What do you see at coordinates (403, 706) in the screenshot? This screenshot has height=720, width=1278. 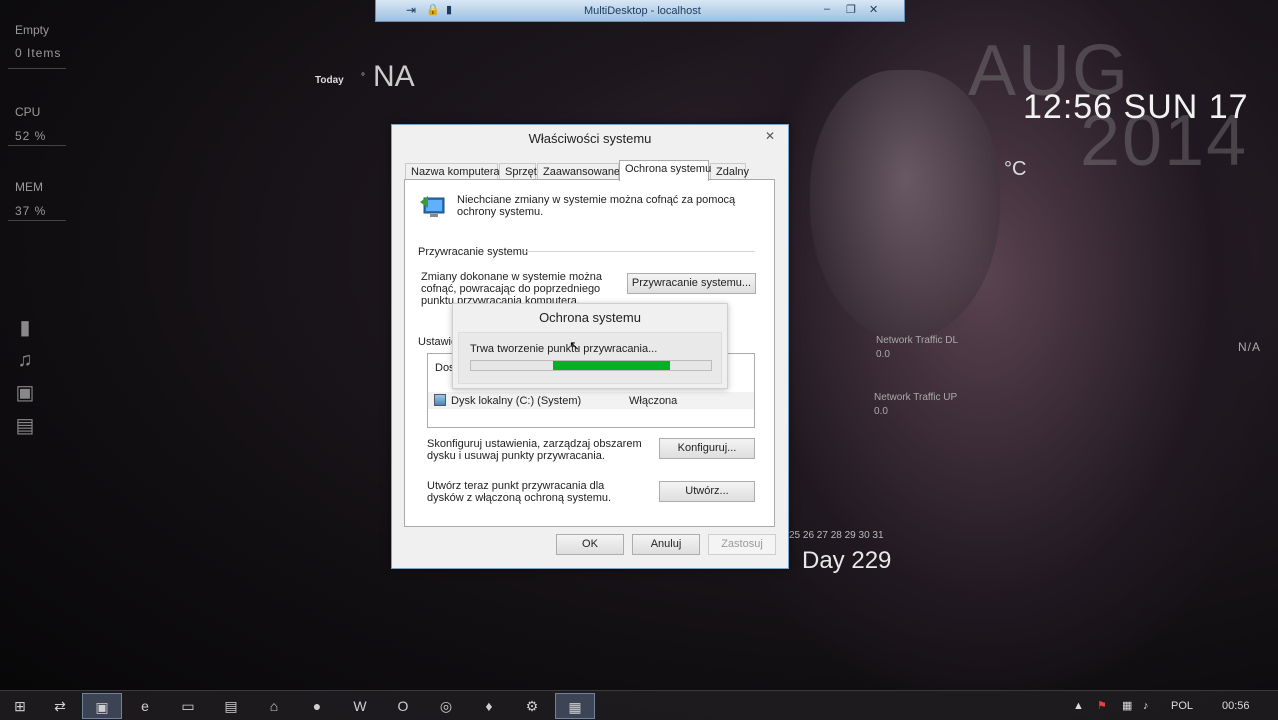 I see `outlook-icon: O` at bounding box center [403, 706].